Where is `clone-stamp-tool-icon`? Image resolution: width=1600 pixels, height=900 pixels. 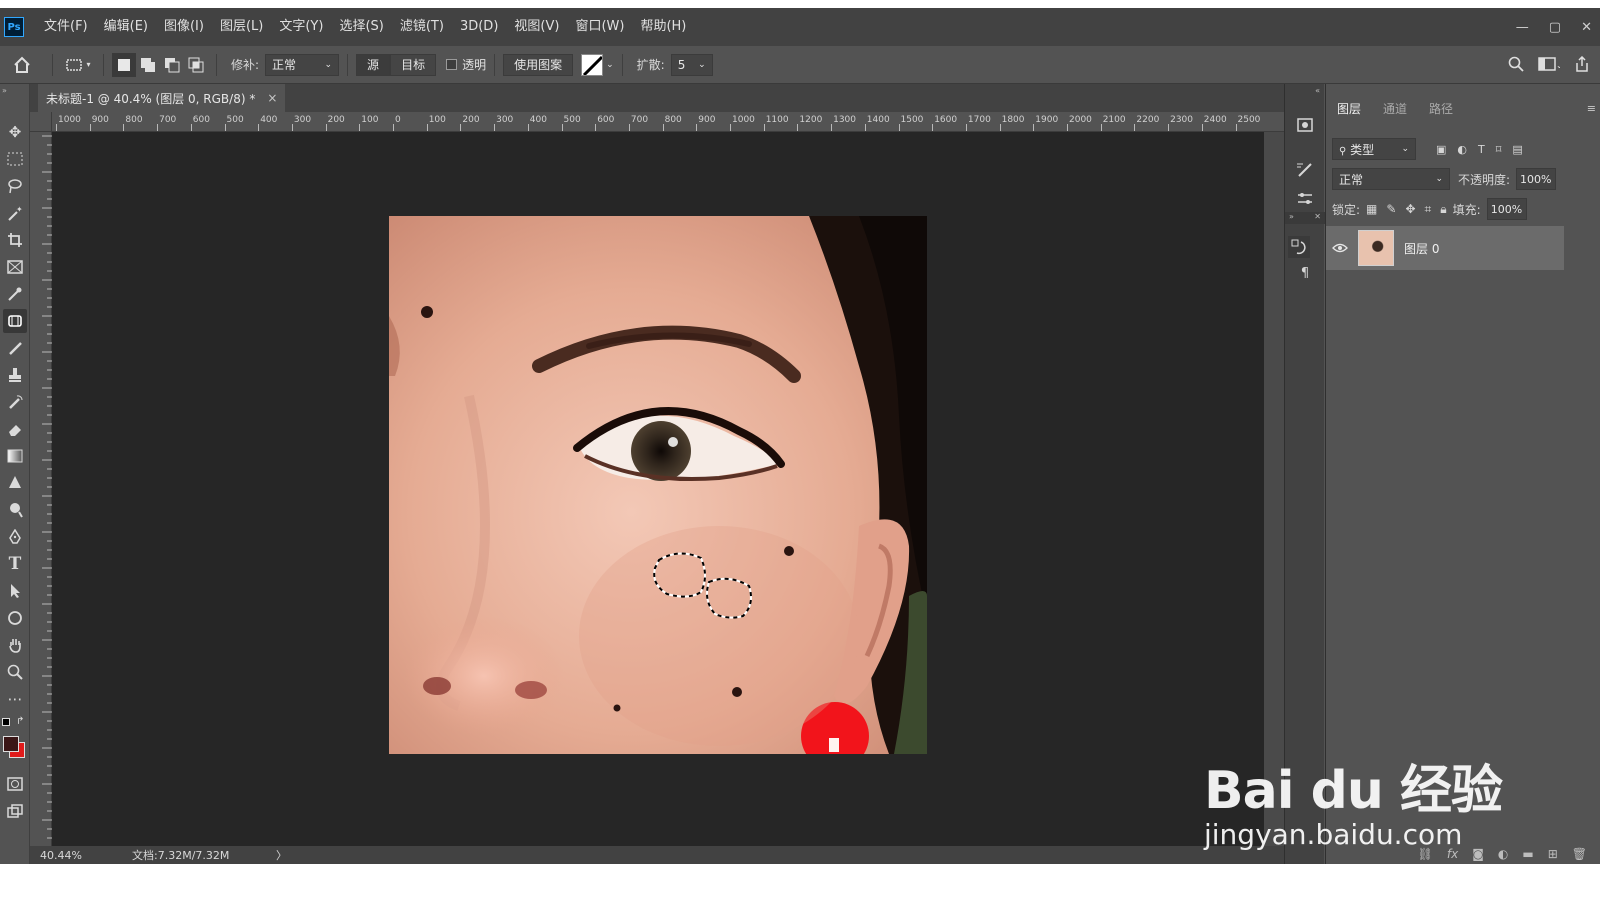
clone-stamp-tool-icon is located at coordinates (15, 375).